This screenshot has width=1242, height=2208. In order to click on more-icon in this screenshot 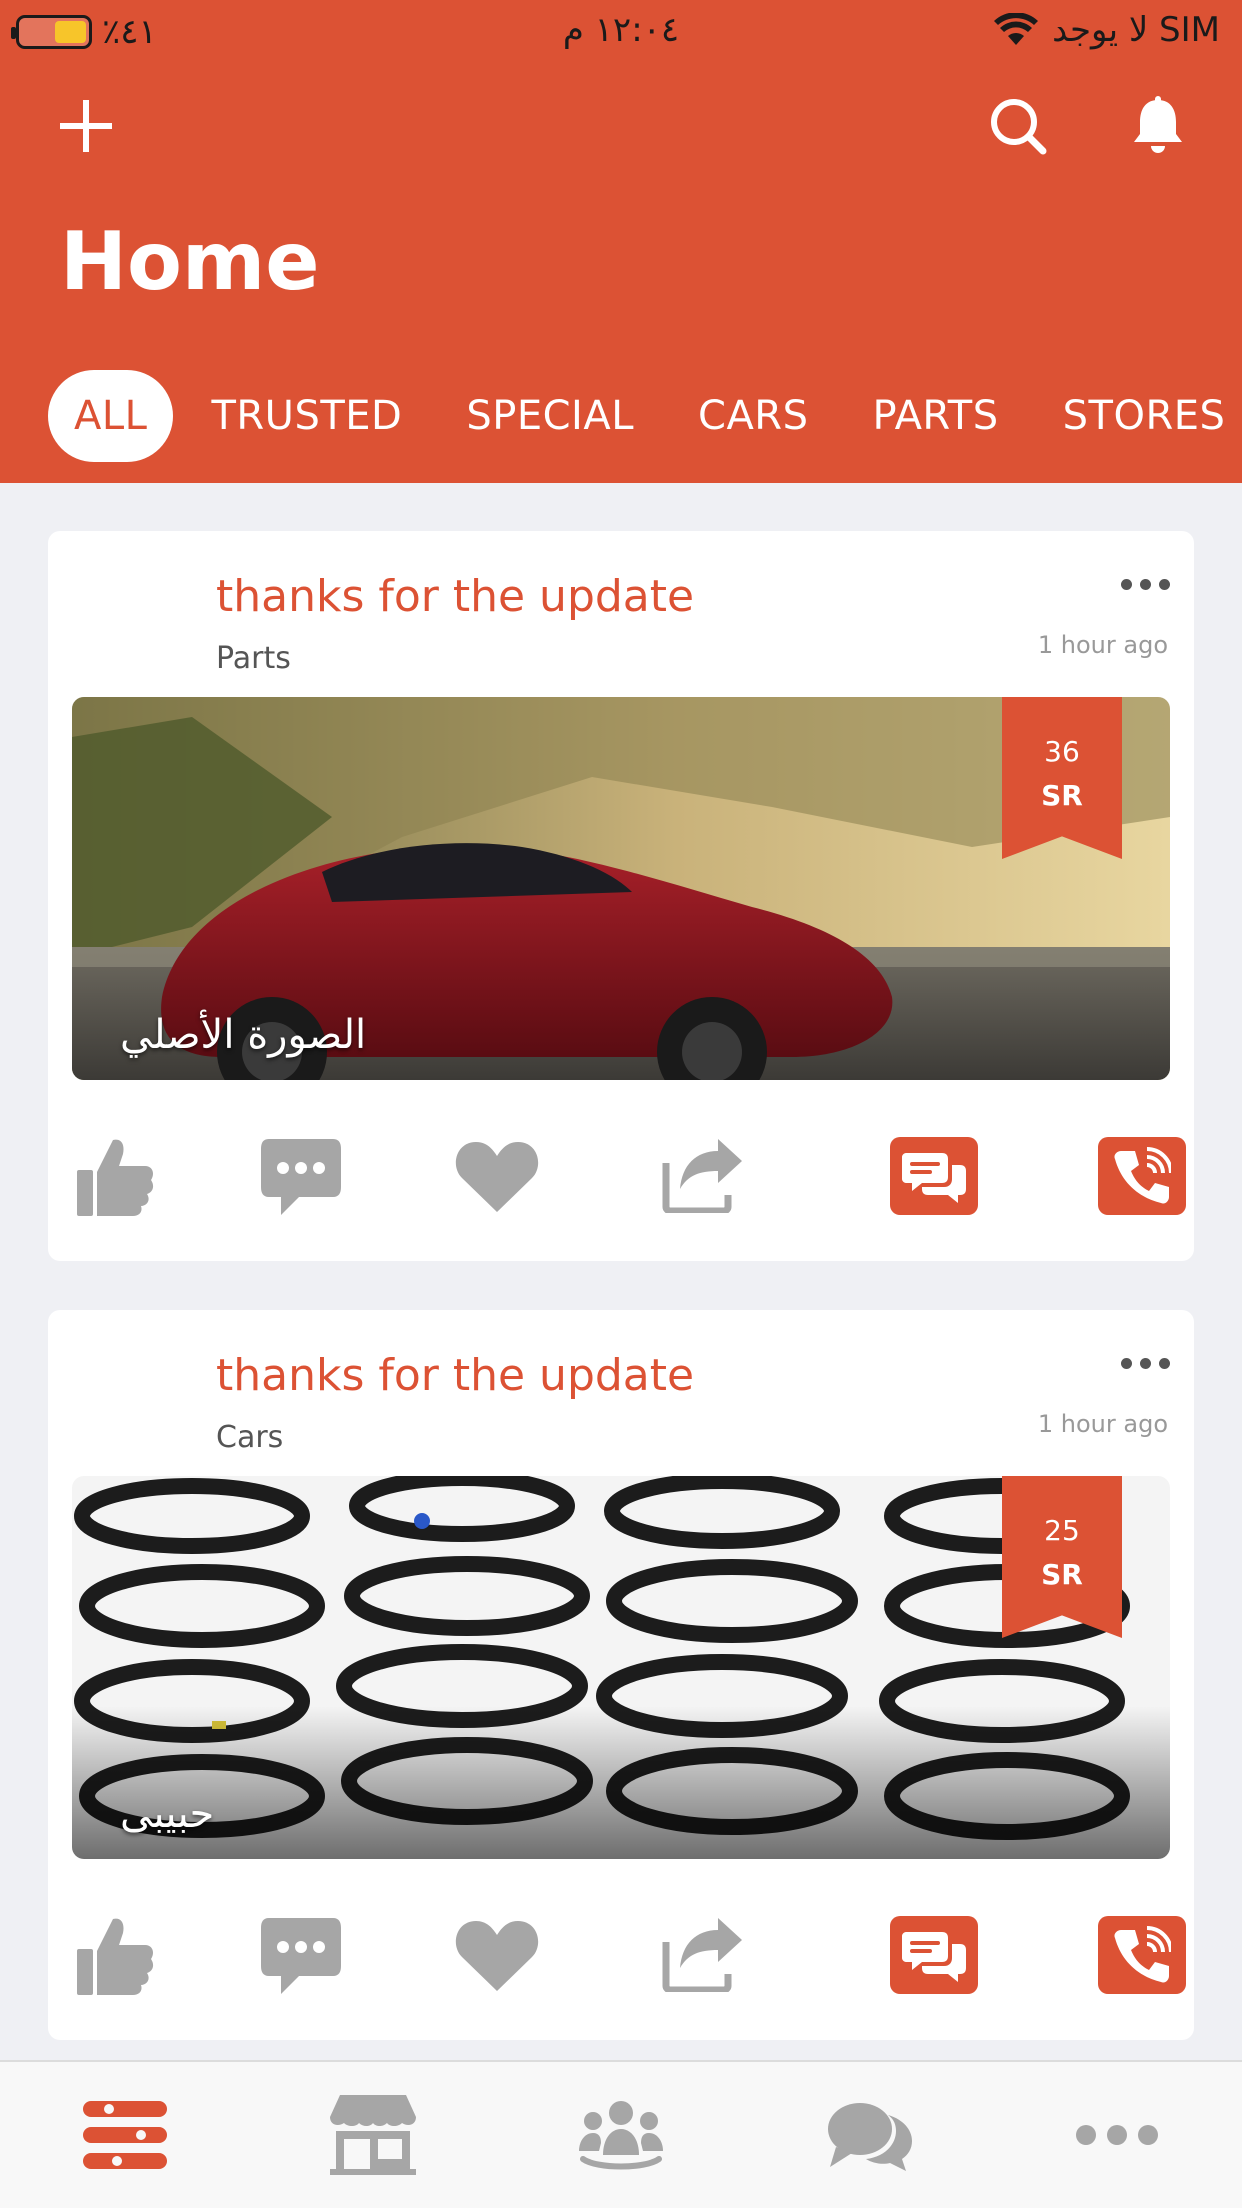, I will do `click(1117, 2135)`.